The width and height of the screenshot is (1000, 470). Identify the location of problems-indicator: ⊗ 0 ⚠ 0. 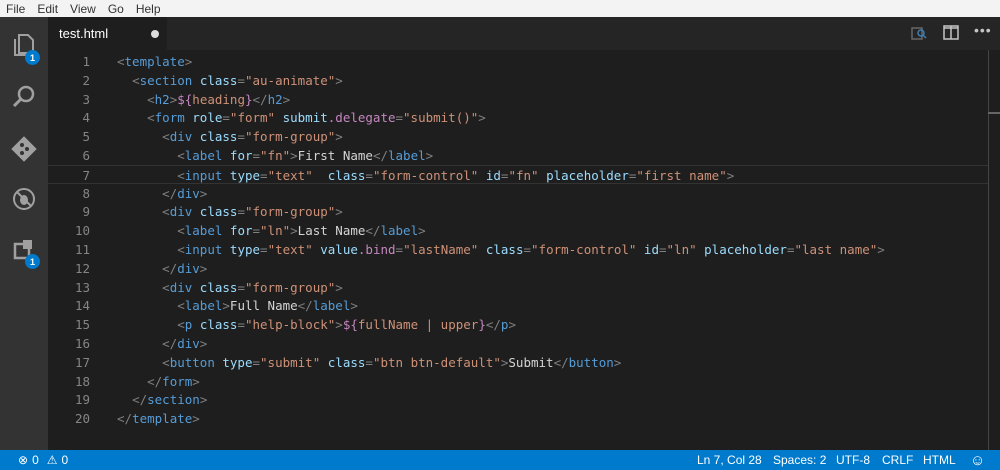
(43, 460).